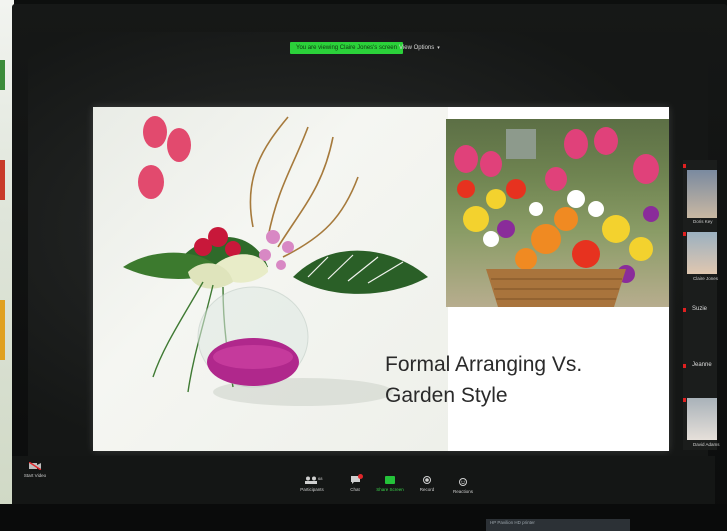 The image size is (727, 531). I want to click on view-options-menu: View Options ▾, so click(419, 48).